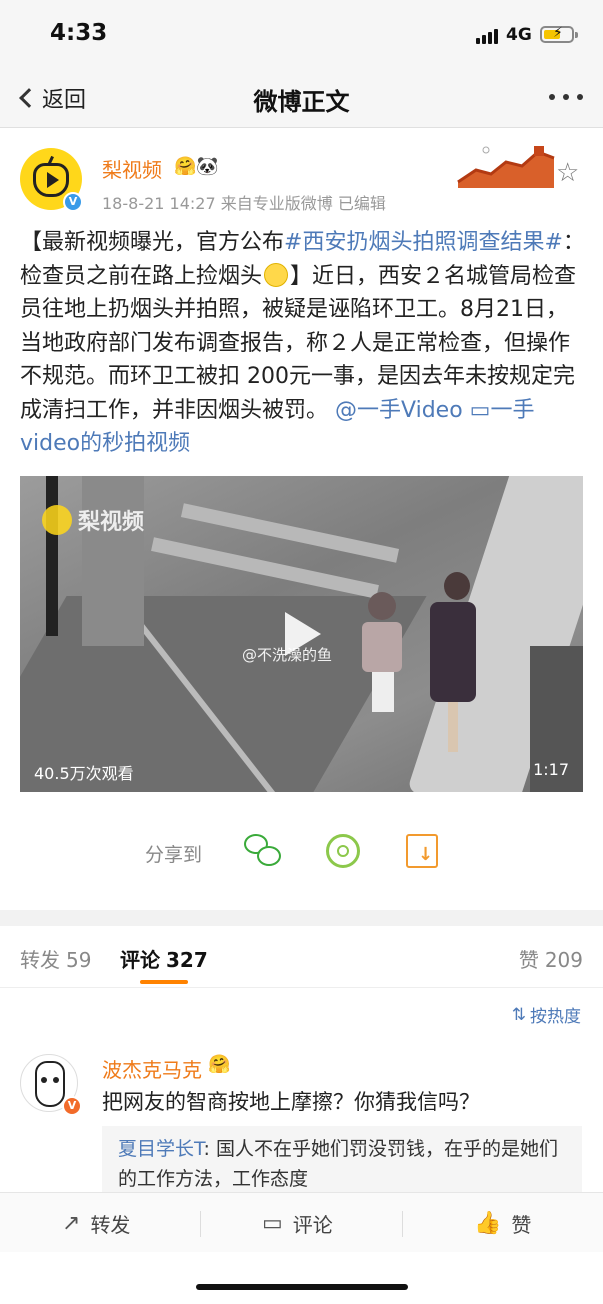 This screenshot has width=603, height=1304. Describe the element at coordinates (551, 769) in the screenshot. I see `video-duration: 1:17` at that location.